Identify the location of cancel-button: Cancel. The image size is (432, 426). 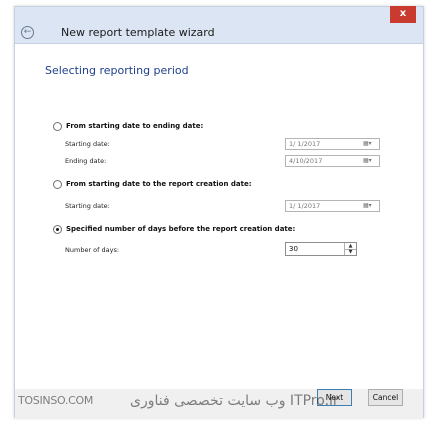
(385, 397).